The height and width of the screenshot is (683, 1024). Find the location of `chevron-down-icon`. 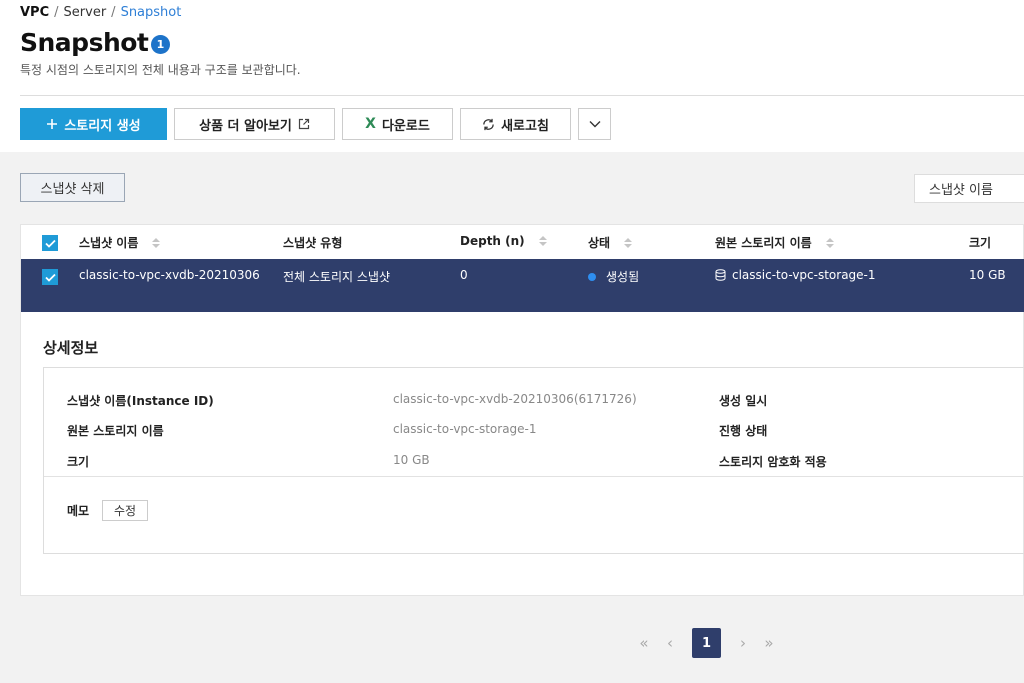

chevron-down-icon is located at coordinates (594, 124).